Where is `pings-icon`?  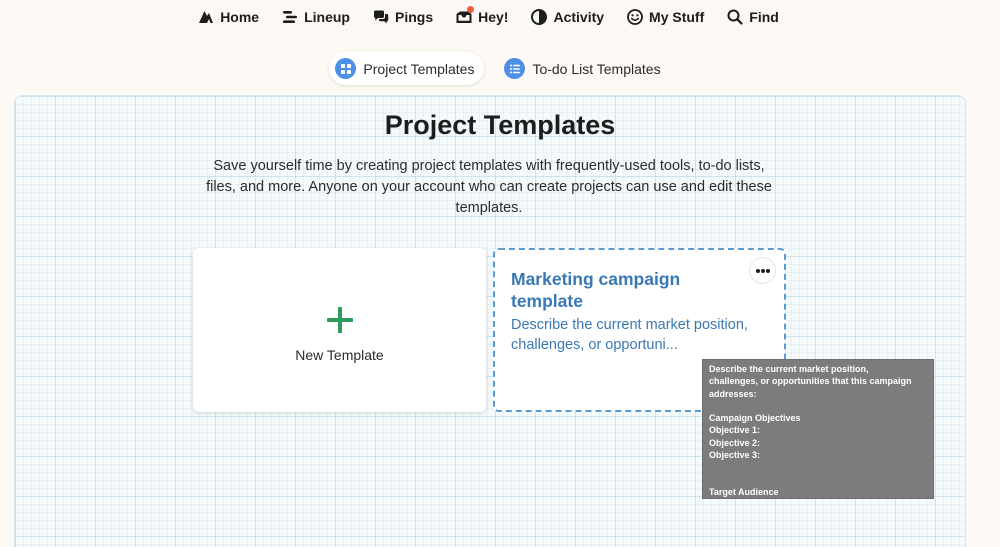
pings-icon is located at coordinates (381, 17).